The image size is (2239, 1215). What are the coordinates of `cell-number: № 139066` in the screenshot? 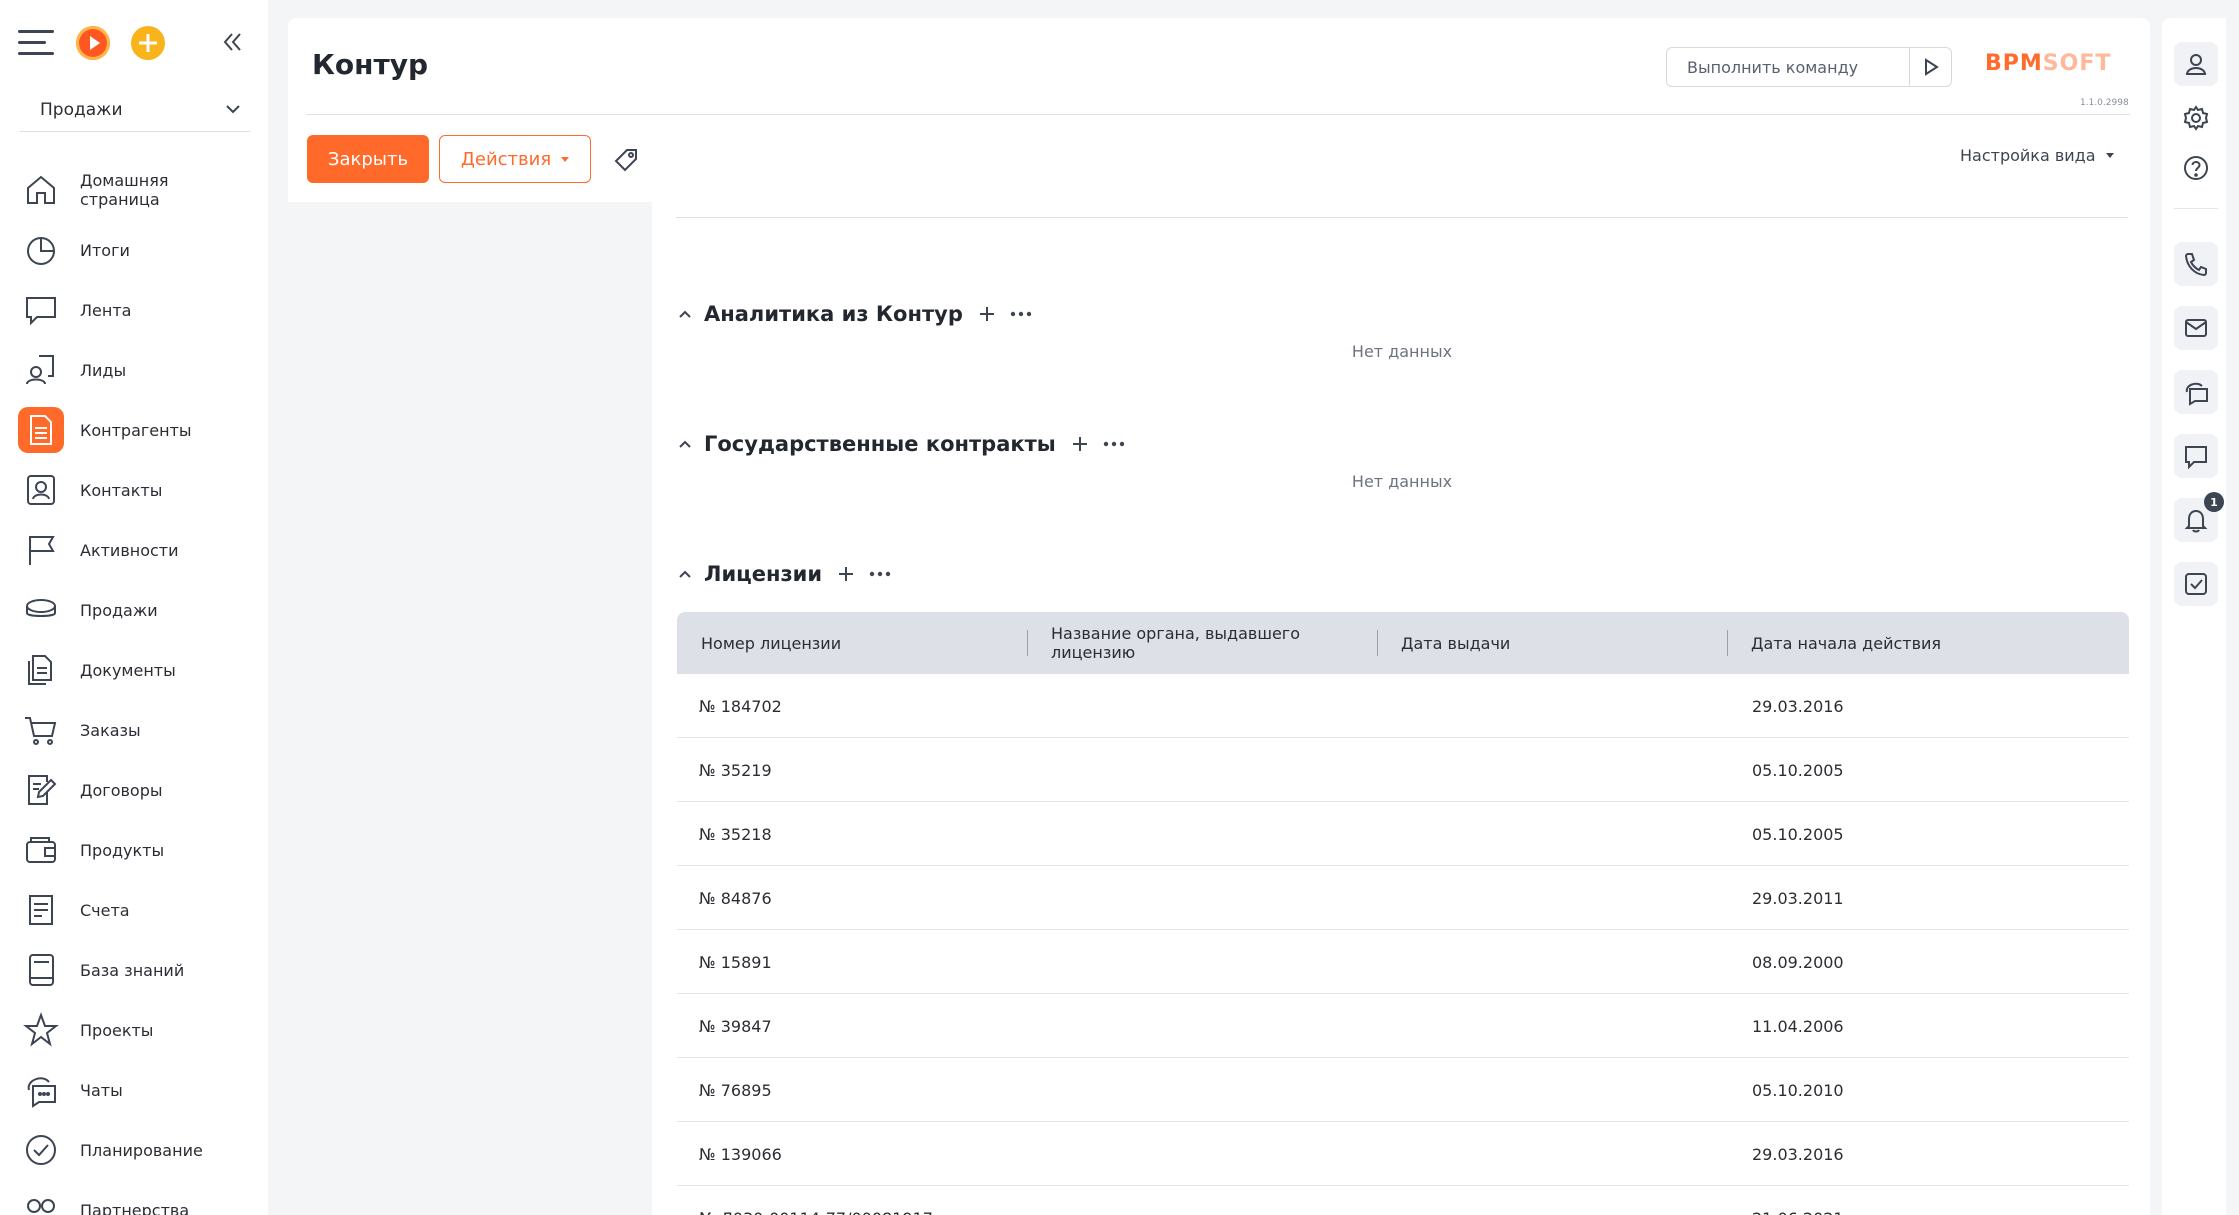 It's located at (740, 1154).